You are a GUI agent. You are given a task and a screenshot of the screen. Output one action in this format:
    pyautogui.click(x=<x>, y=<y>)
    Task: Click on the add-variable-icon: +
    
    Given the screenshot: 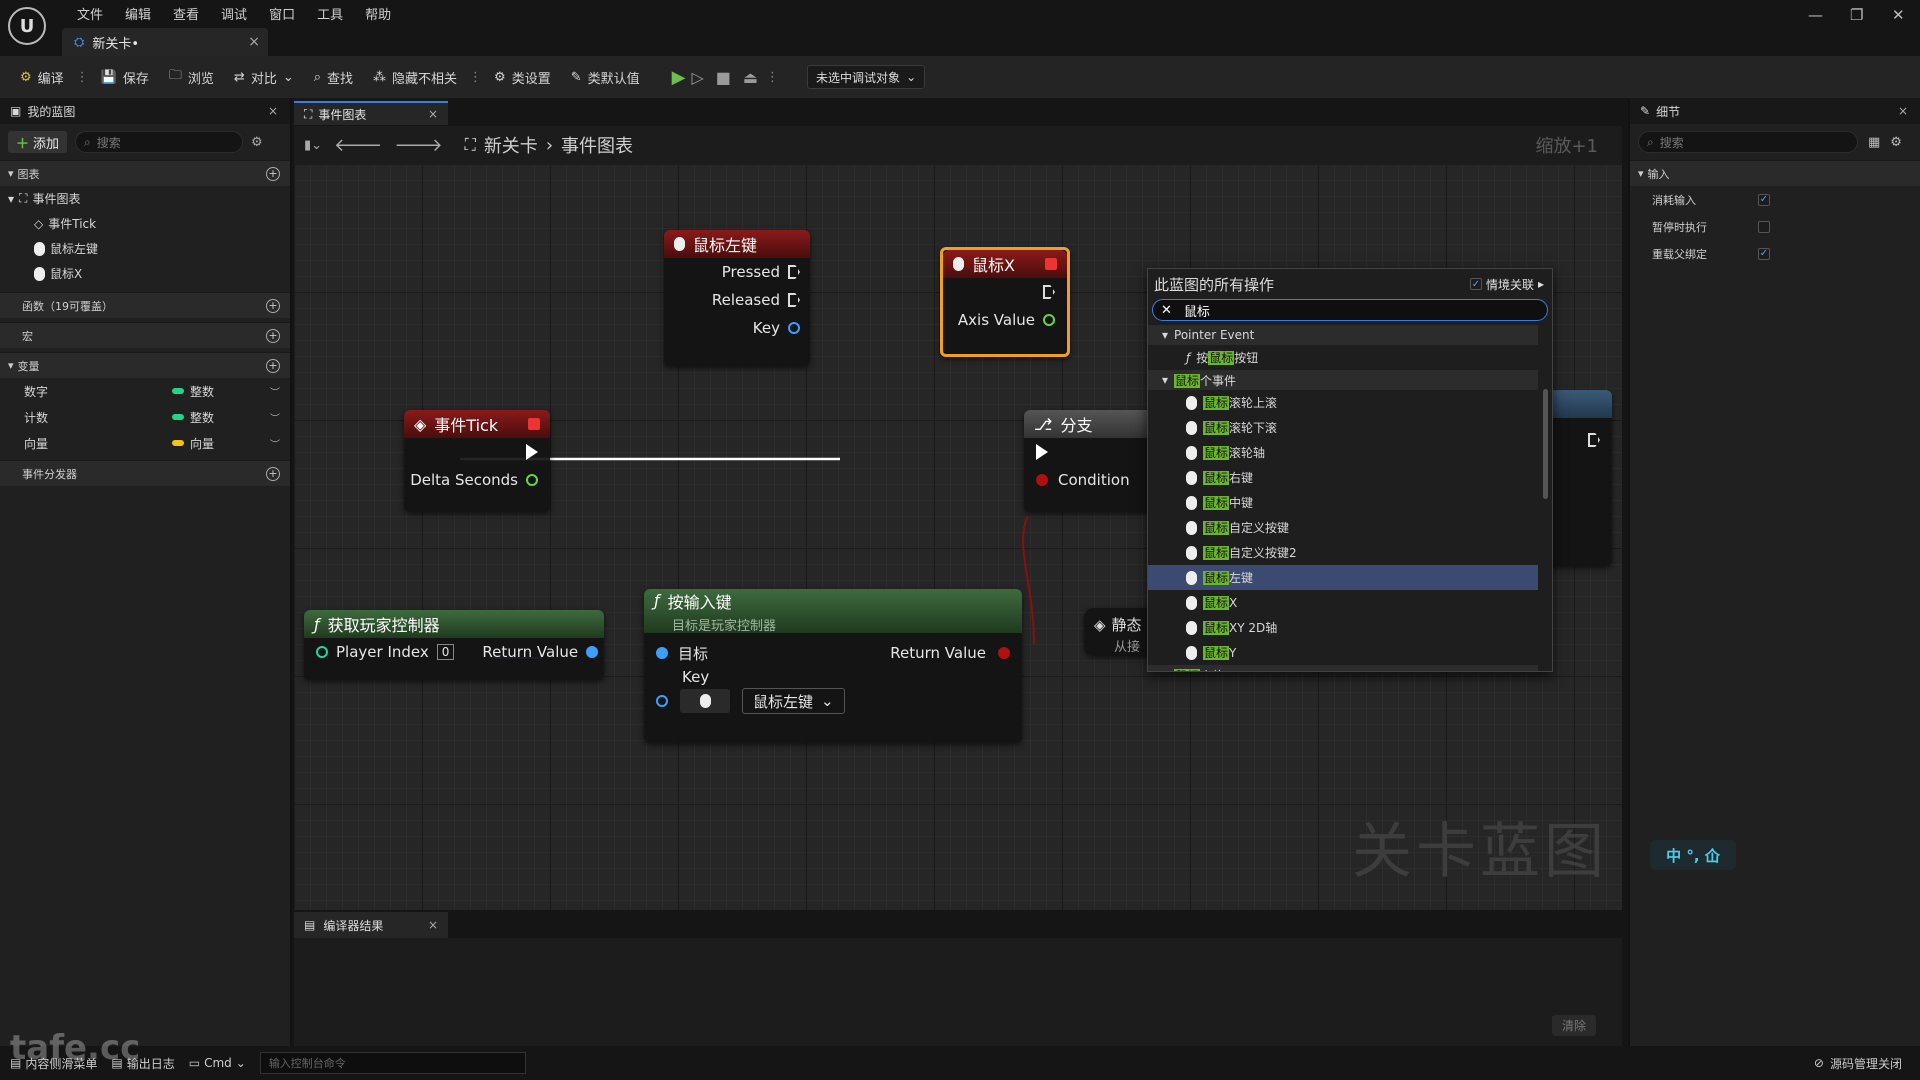 What is the action you would take?
    pyautogui.click(x=273, y=365)
    